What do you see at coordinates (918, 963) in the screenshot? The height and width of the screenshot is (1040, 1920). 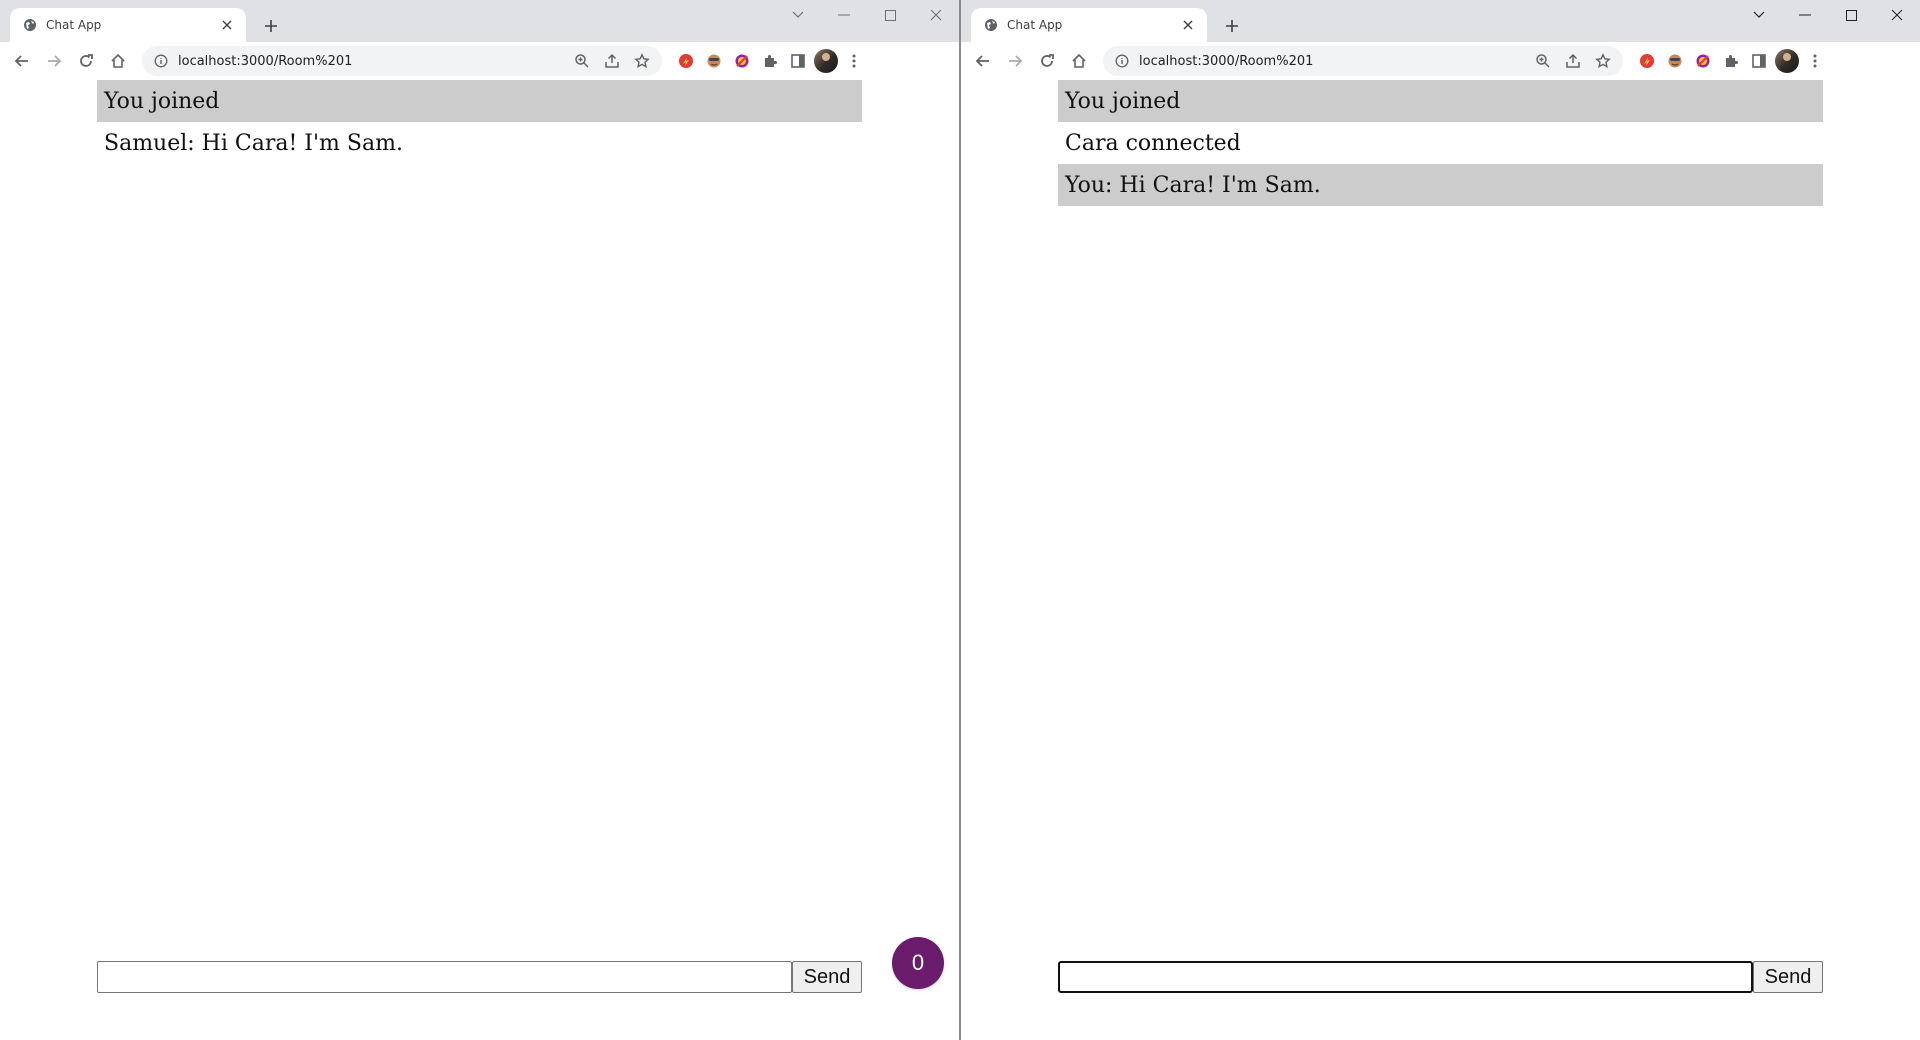 I see `online-count-badge: 0` at bounding box center [918, 963].